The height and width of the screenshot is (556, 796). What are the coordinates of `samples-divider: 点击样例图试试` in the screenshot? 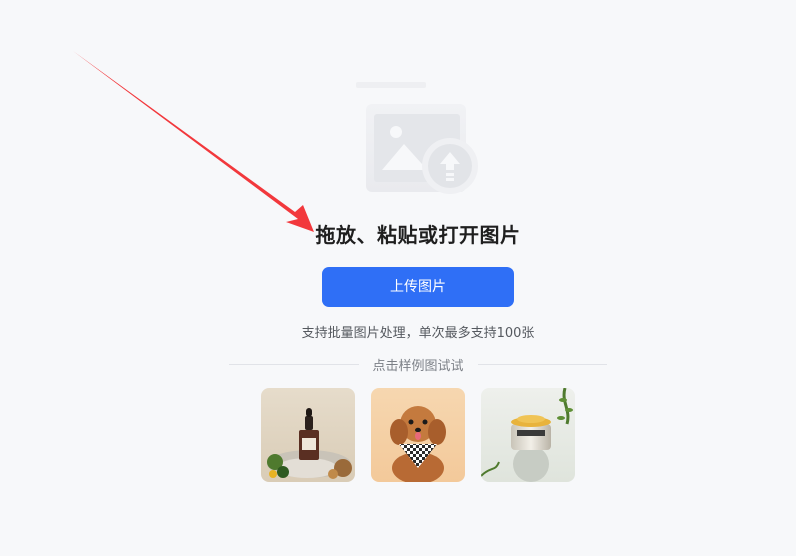 It's located at (418, 364).